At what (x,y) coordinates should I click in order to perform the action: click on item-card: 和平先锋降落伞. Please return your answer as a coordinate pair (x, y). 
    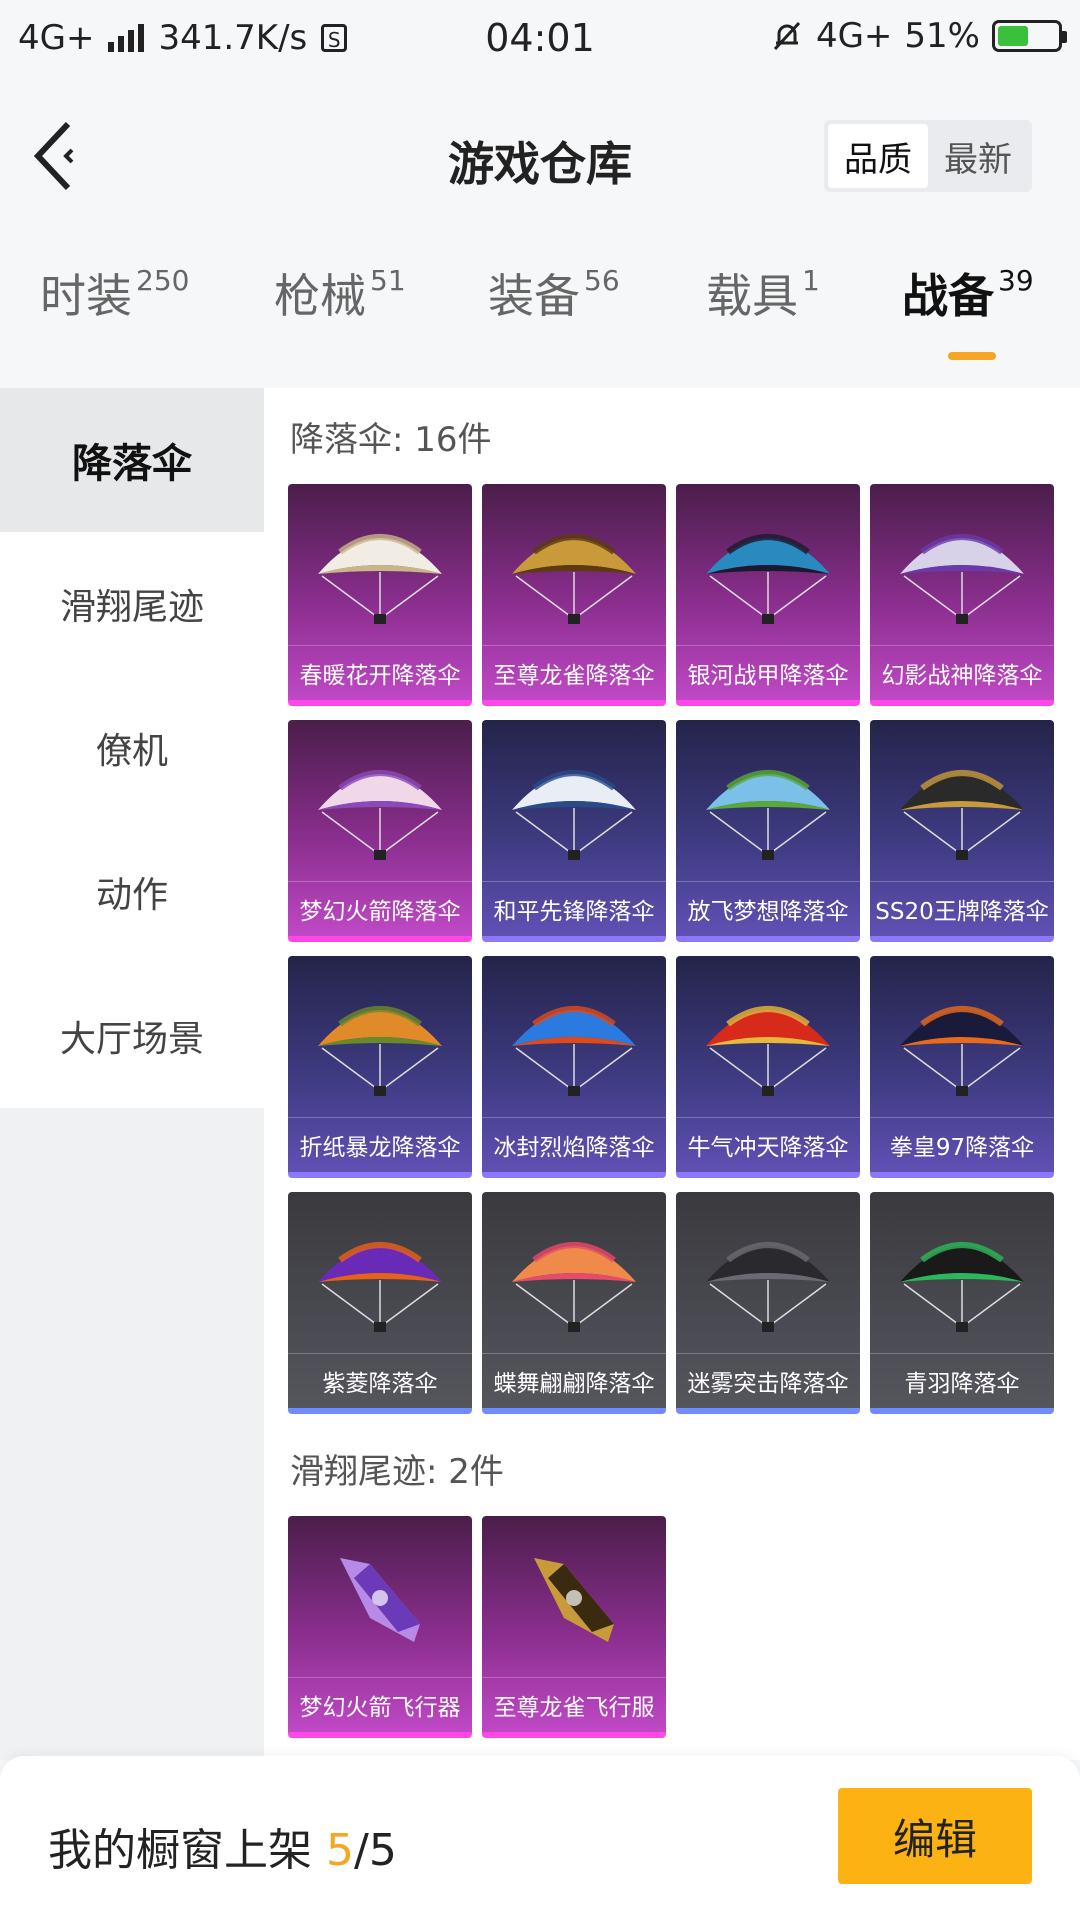
    Looking at the image, I should click on (574, 831).